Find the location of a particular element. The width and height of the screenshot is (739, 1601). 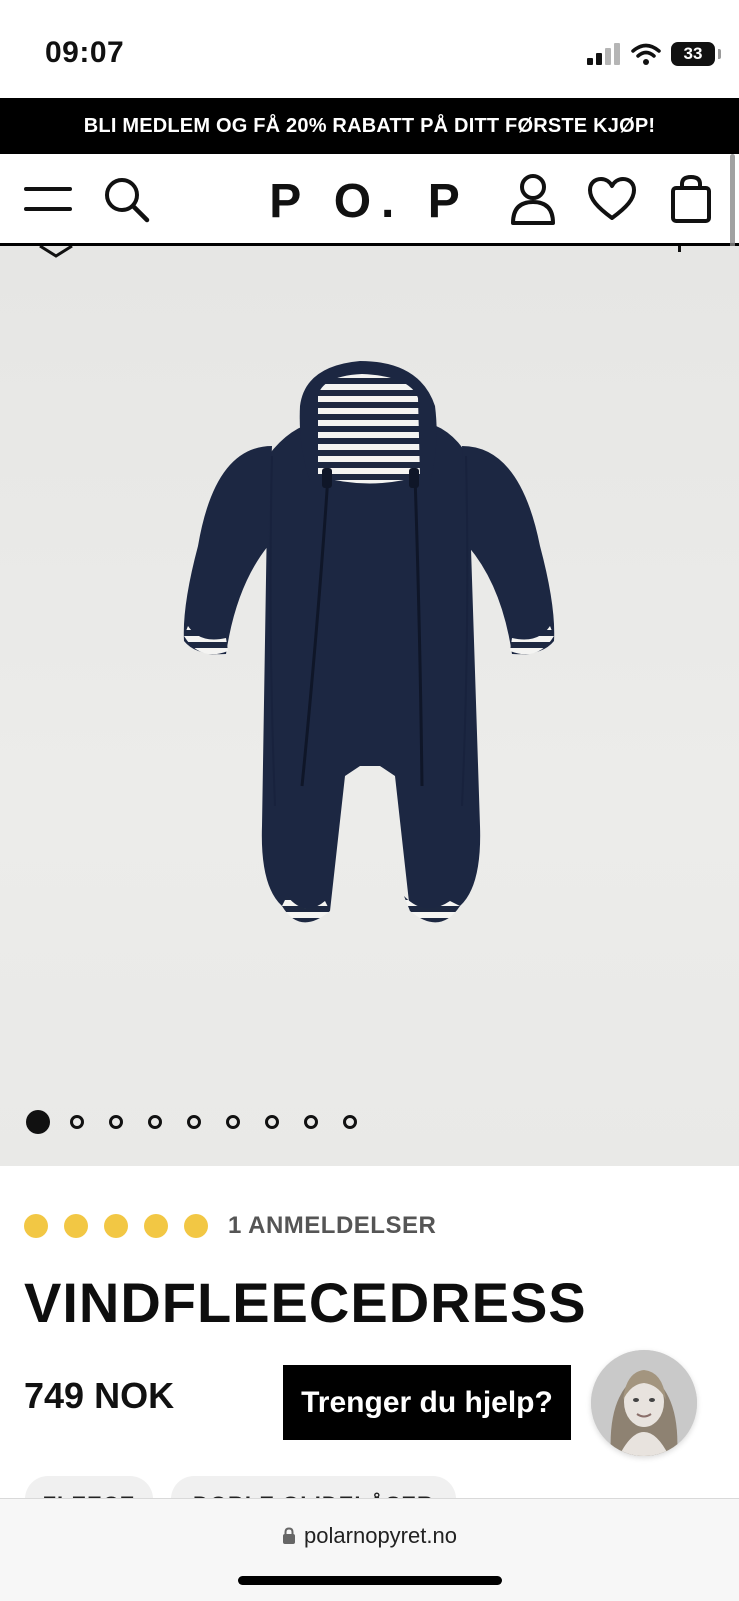

site-header: P O. P is located at coordinates (369, 200).